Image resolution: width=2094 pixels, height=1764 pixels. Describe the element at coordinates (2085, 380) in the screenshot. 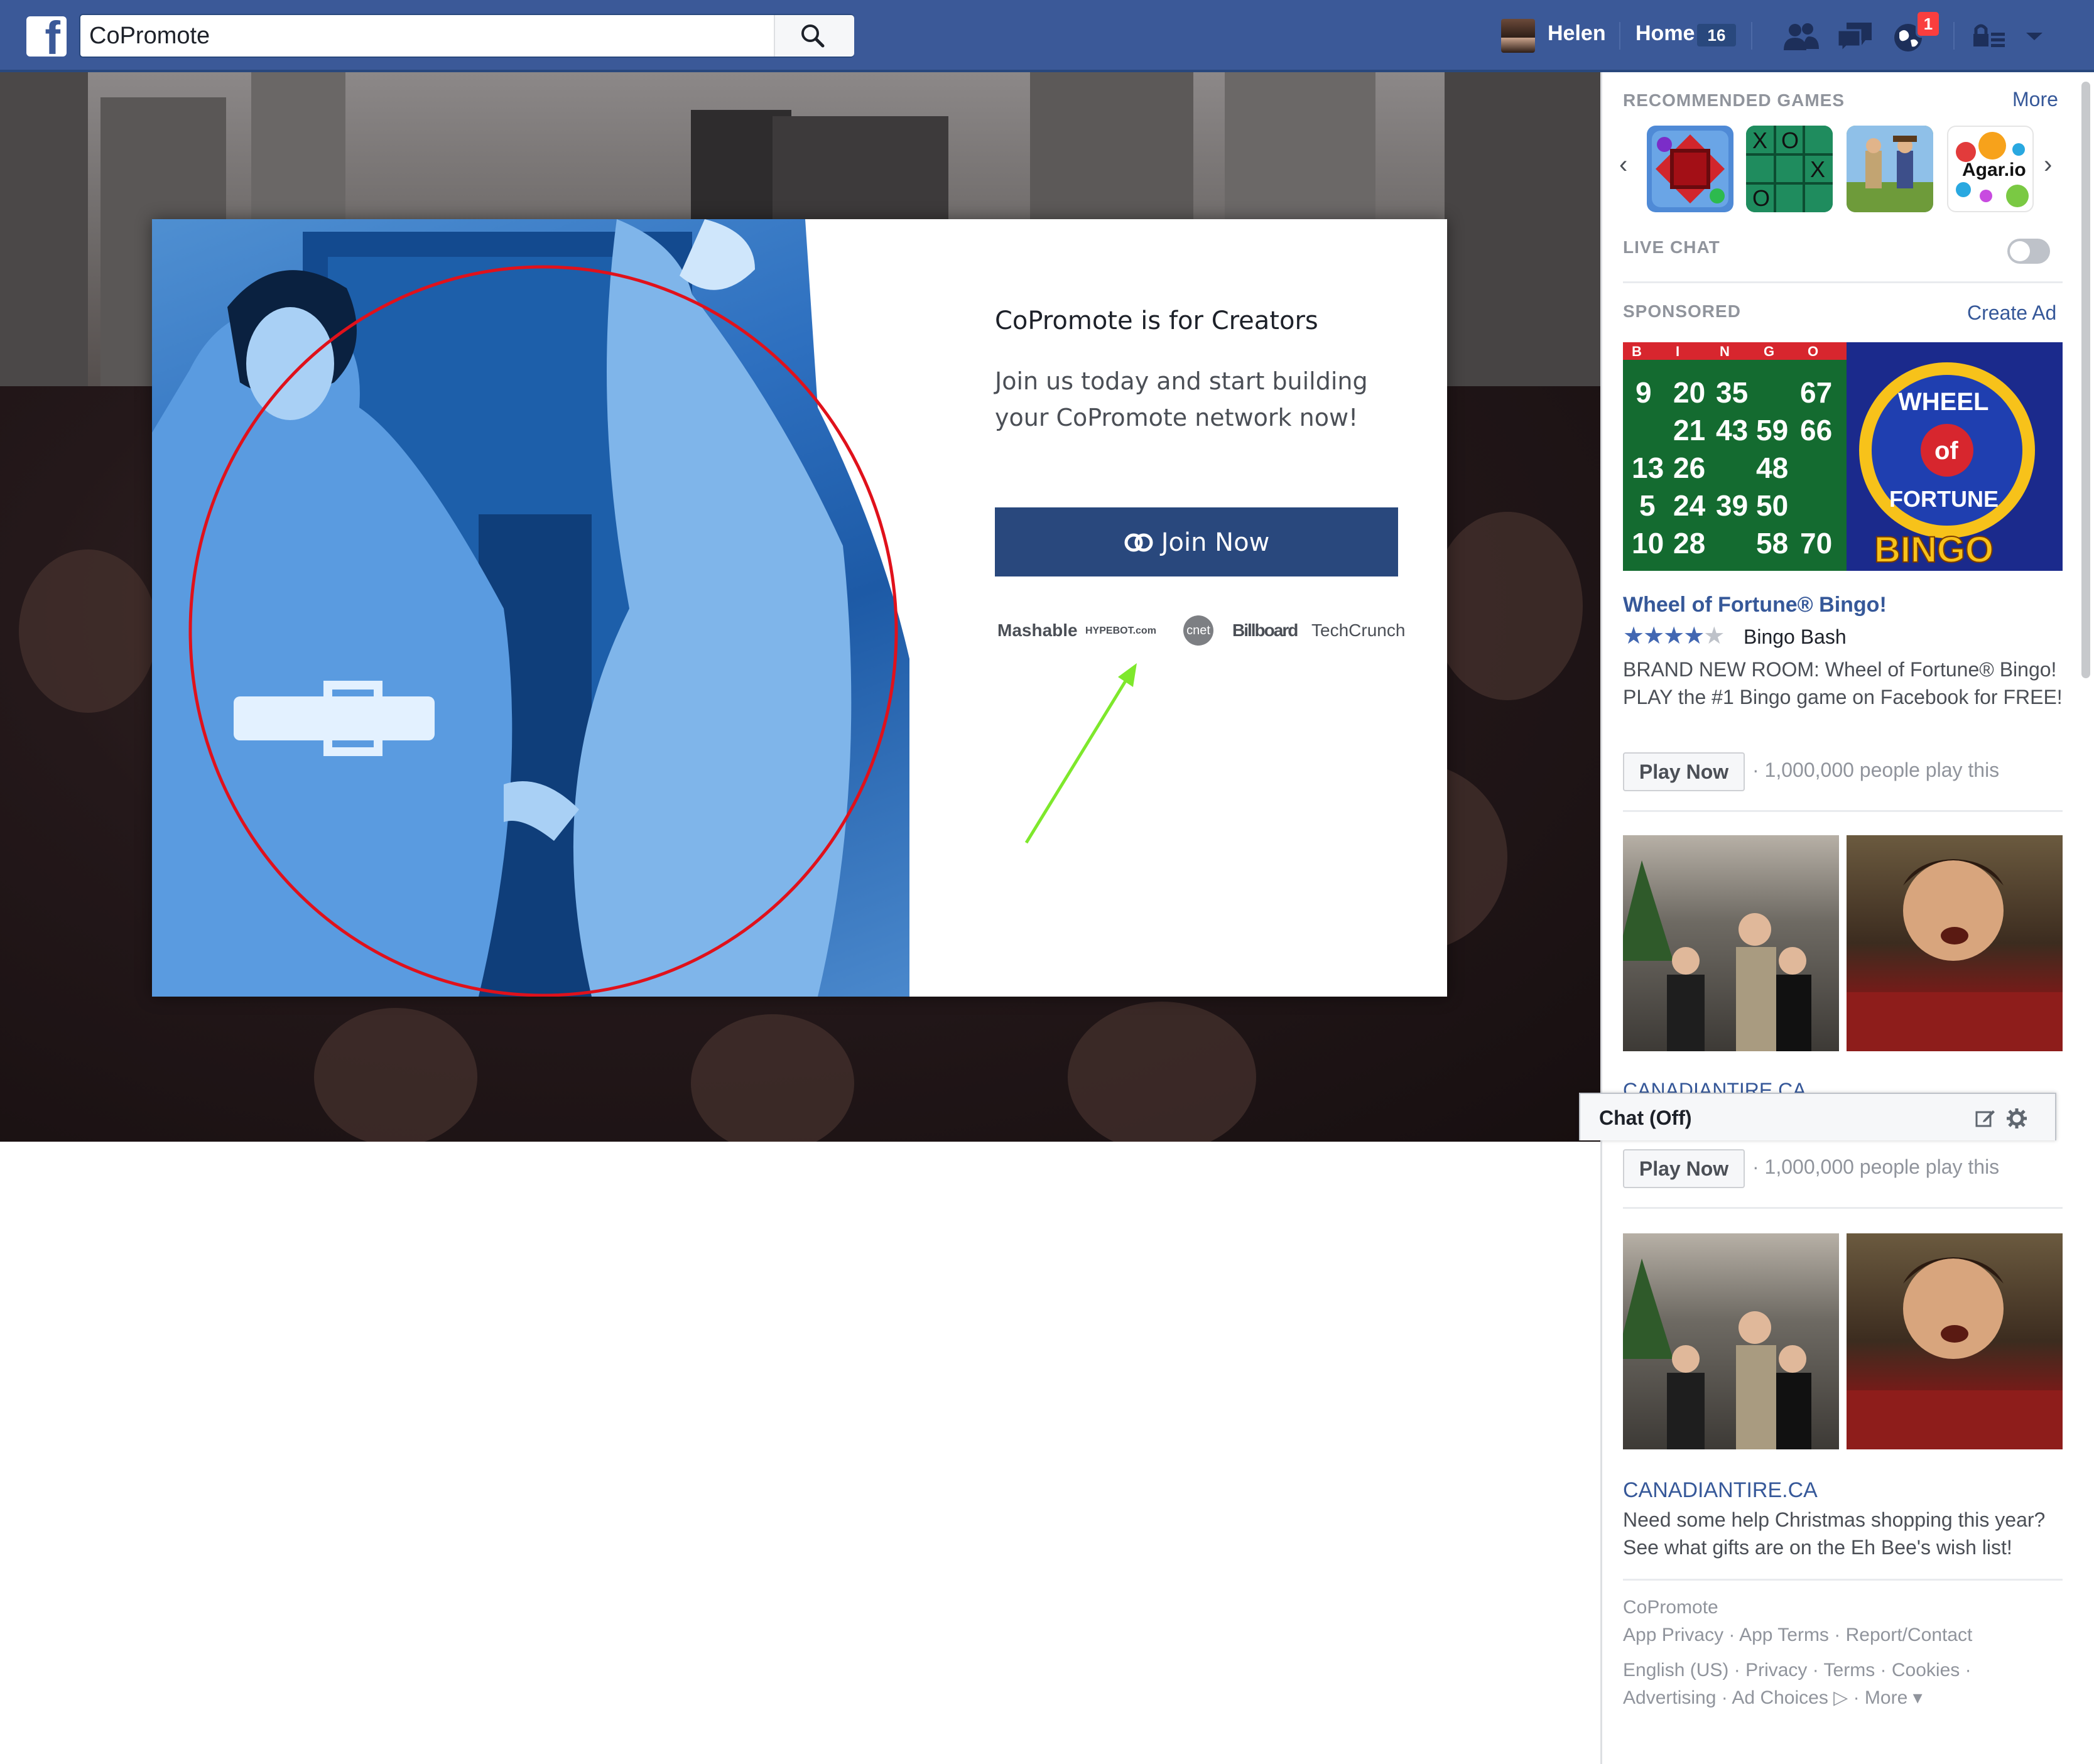

I see `scrollbar` at that location.